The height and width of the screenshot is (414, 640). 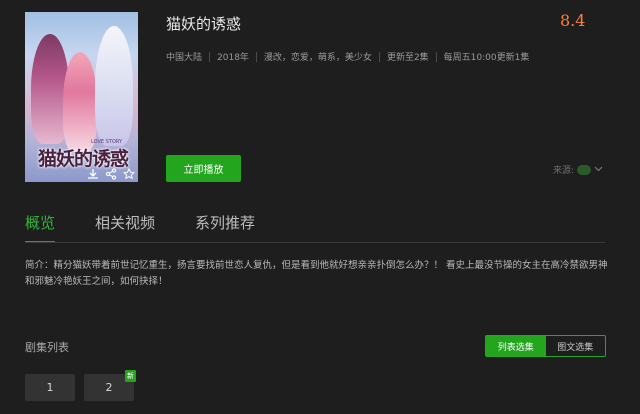 What do you see at coordinates (516, 346) in the screenshot?
I see `list-view-button: 列表选集` at bounding box center [516, 346].